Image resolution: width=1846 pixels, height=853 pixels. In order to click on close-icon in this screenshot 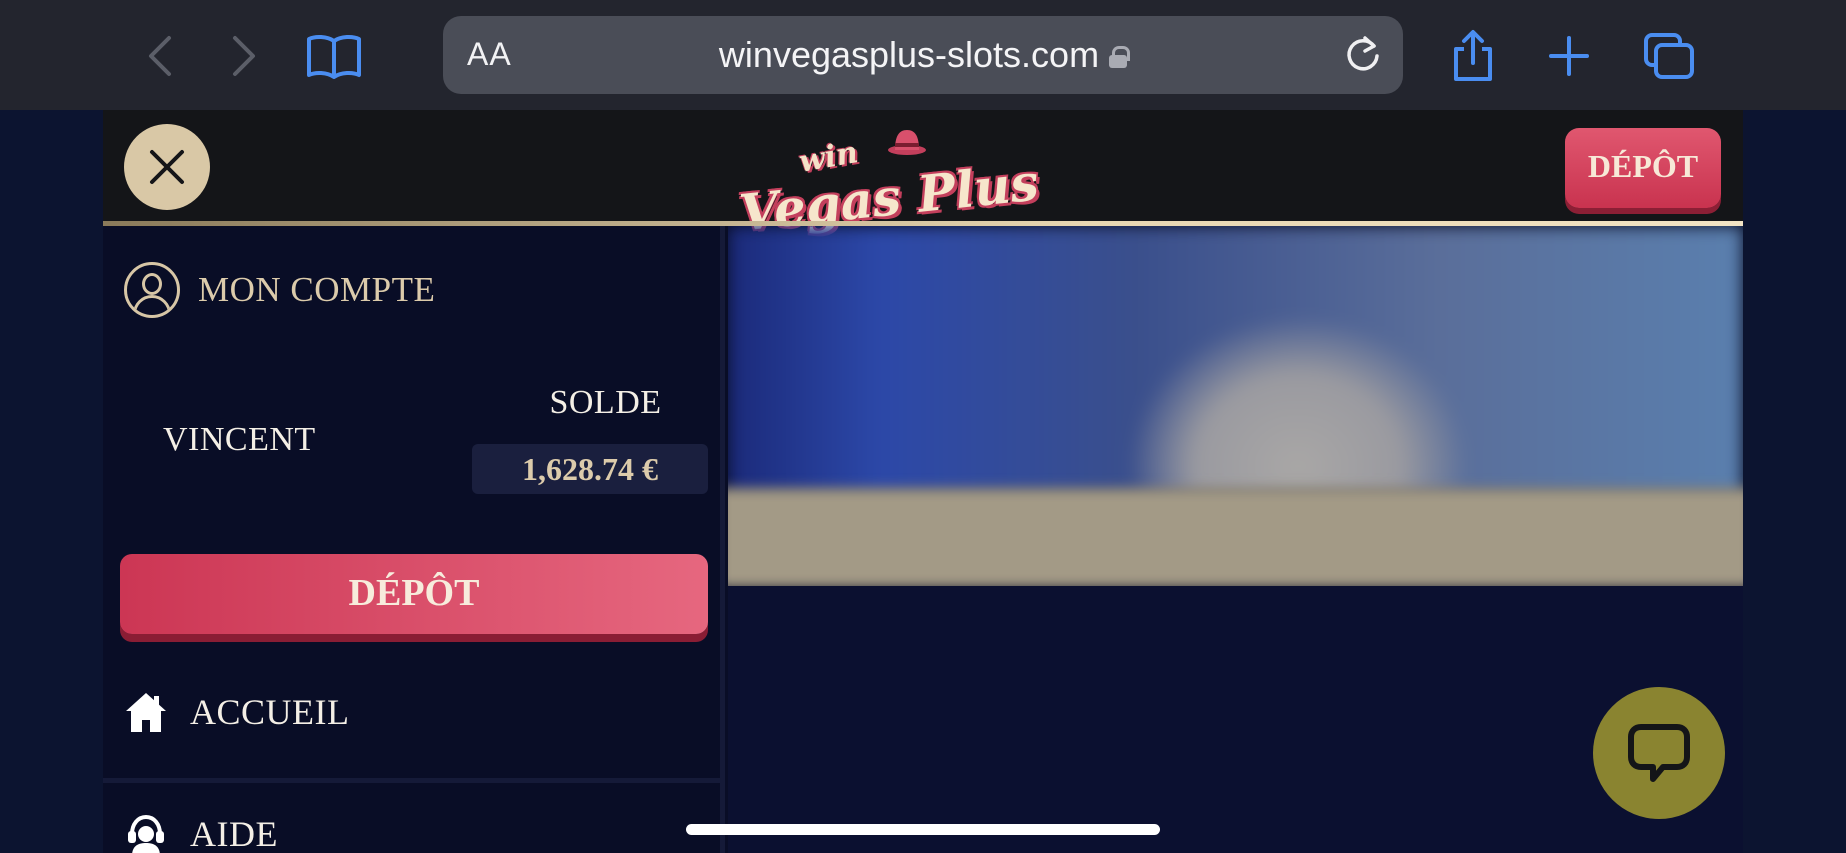, I will do `click(167, 167)`.